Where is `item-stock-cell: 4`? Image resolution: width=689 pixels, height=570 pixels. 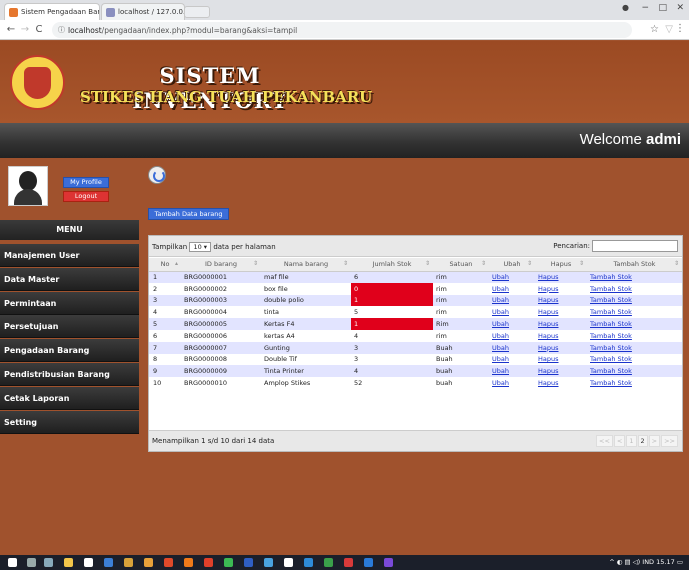 item-stock-cell: 4 is located at coordinates (392, 371).